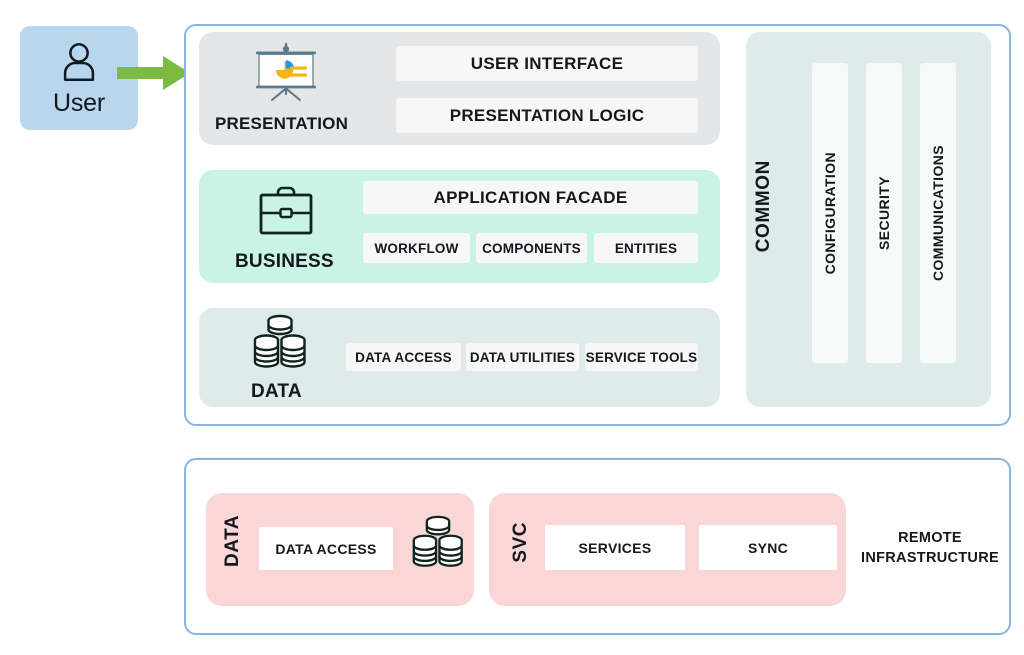 This screenshot has height=655, width=1024. Describe the element at coordinates (930, 557) in the screenshot. I see `remote-infrastructure-title-line2: INFRASTRUCTURE` at that location.